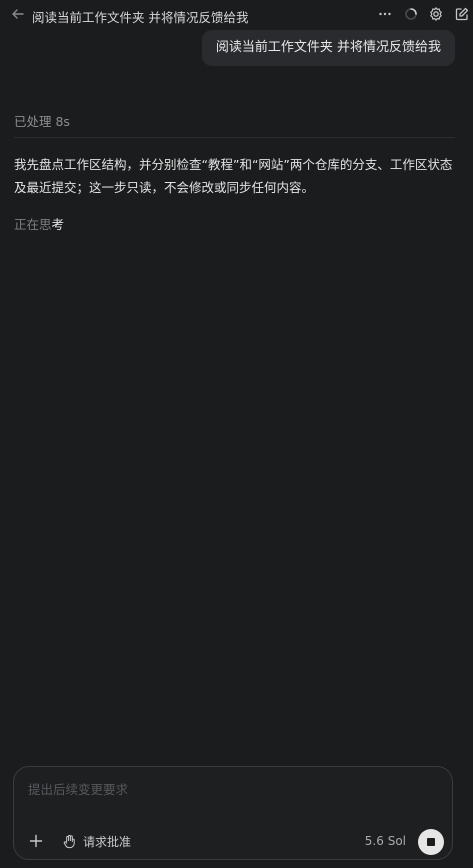 This screenshot has height=868, width=473. What do you see at coordinates (36, 841) in the screenshot?
I see `plus-icon` at bounding box center [36, 841].